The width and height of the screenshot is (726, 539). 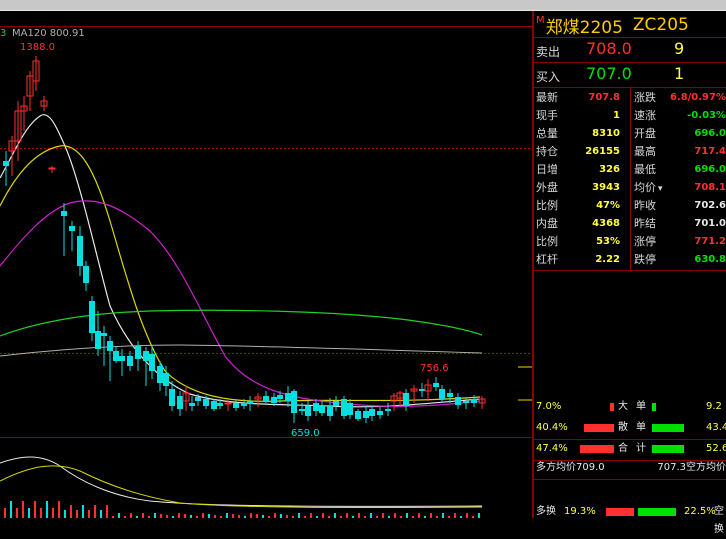 I want to click on stat-value: 2.22, so click(x=607, y=259).